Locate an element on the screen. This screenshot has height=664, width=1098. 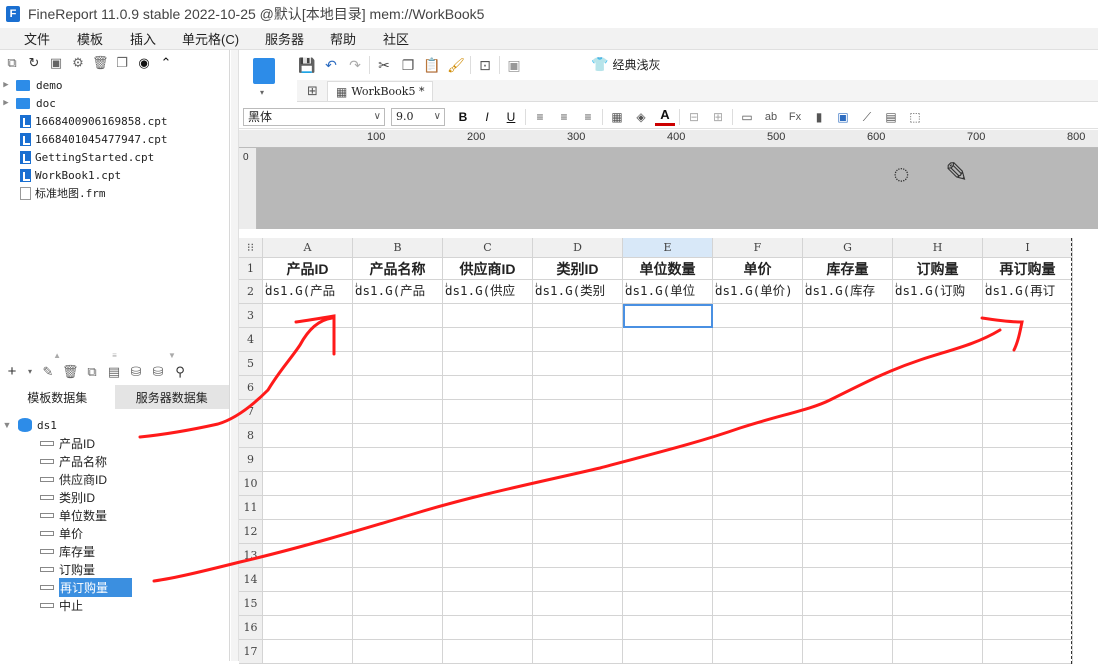
annotation-arrow-2-head is located at coordinates (1002, 334).